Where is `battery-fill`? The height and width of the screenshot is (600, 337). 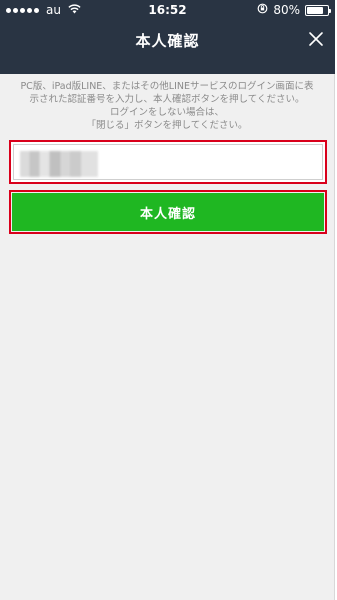
battery-fill is located at coordinates (315, 10).